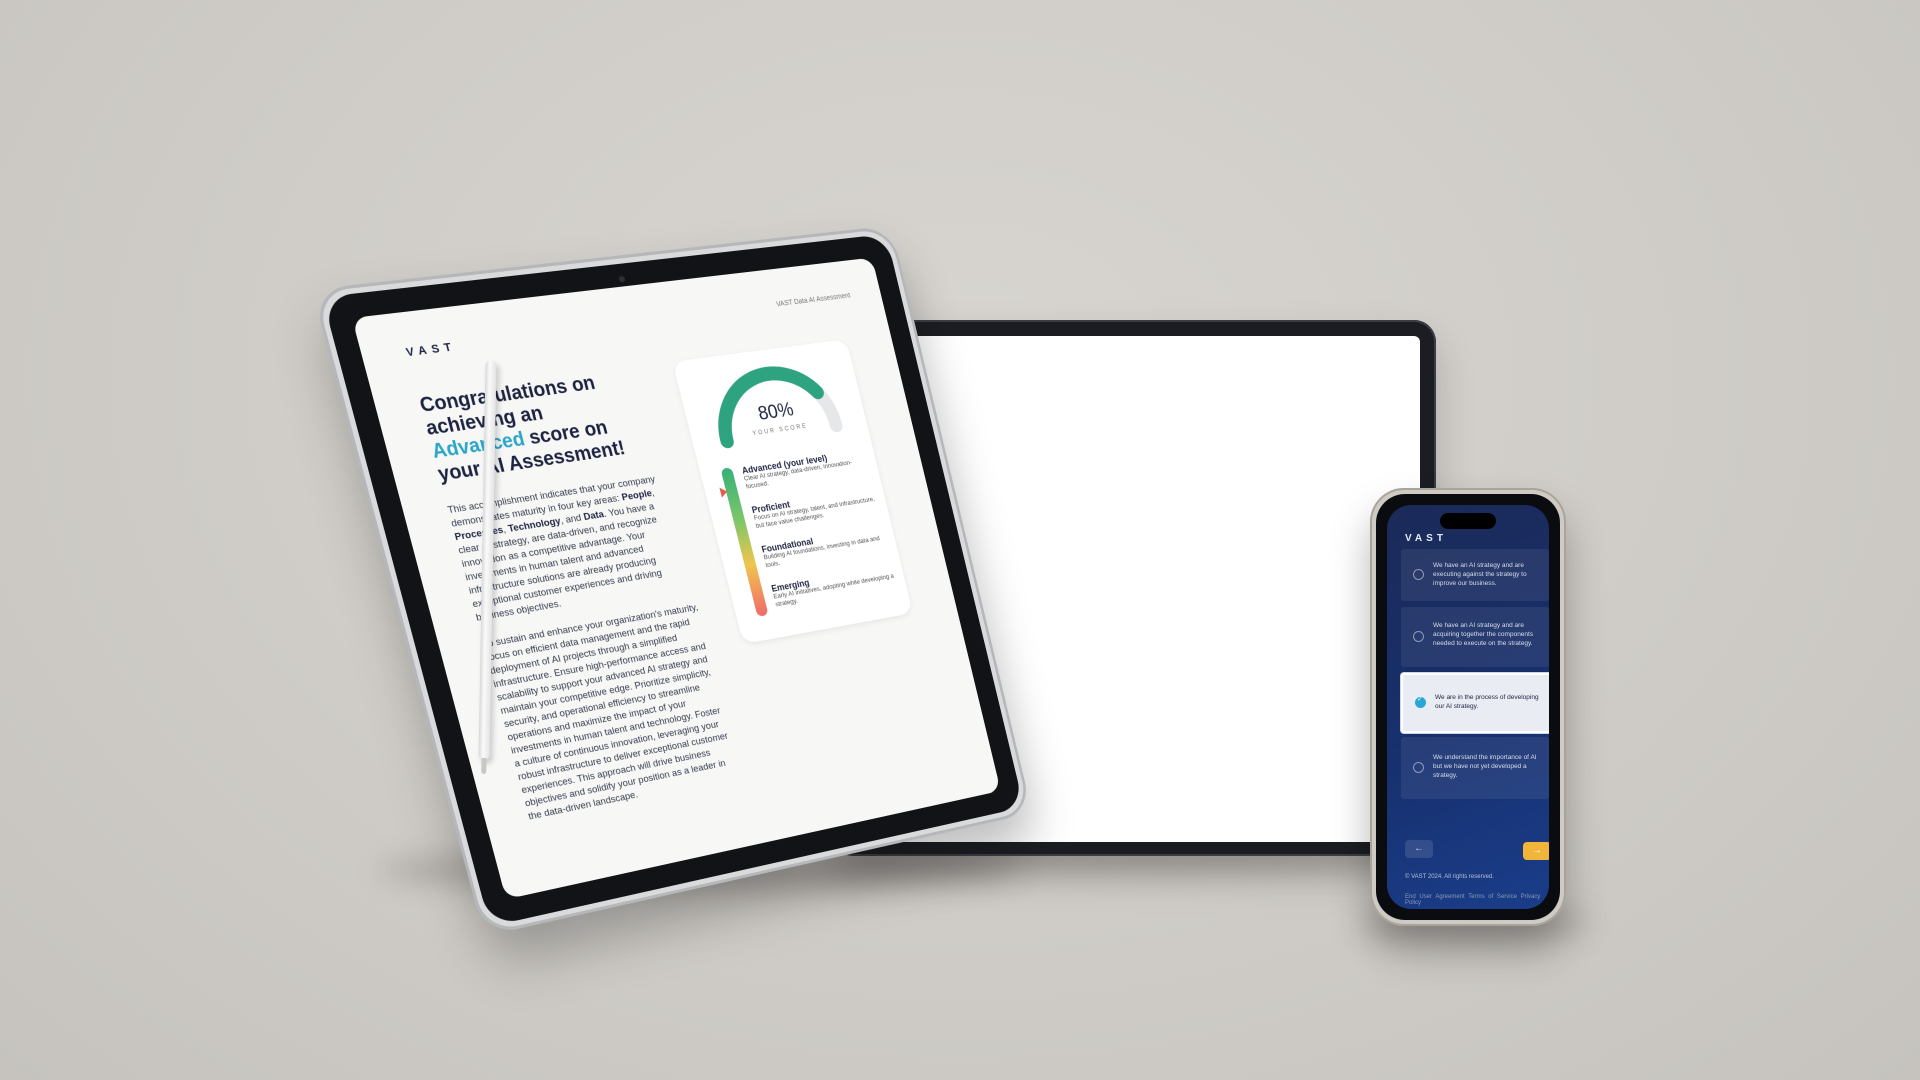 Image resolution: width=1920 pixels, height=1080 pixels. What do you see at coordinates (1426, 538) in the screenshot?
I see `phone-brand-logo: VAST` at bounding box center [1426, 538].